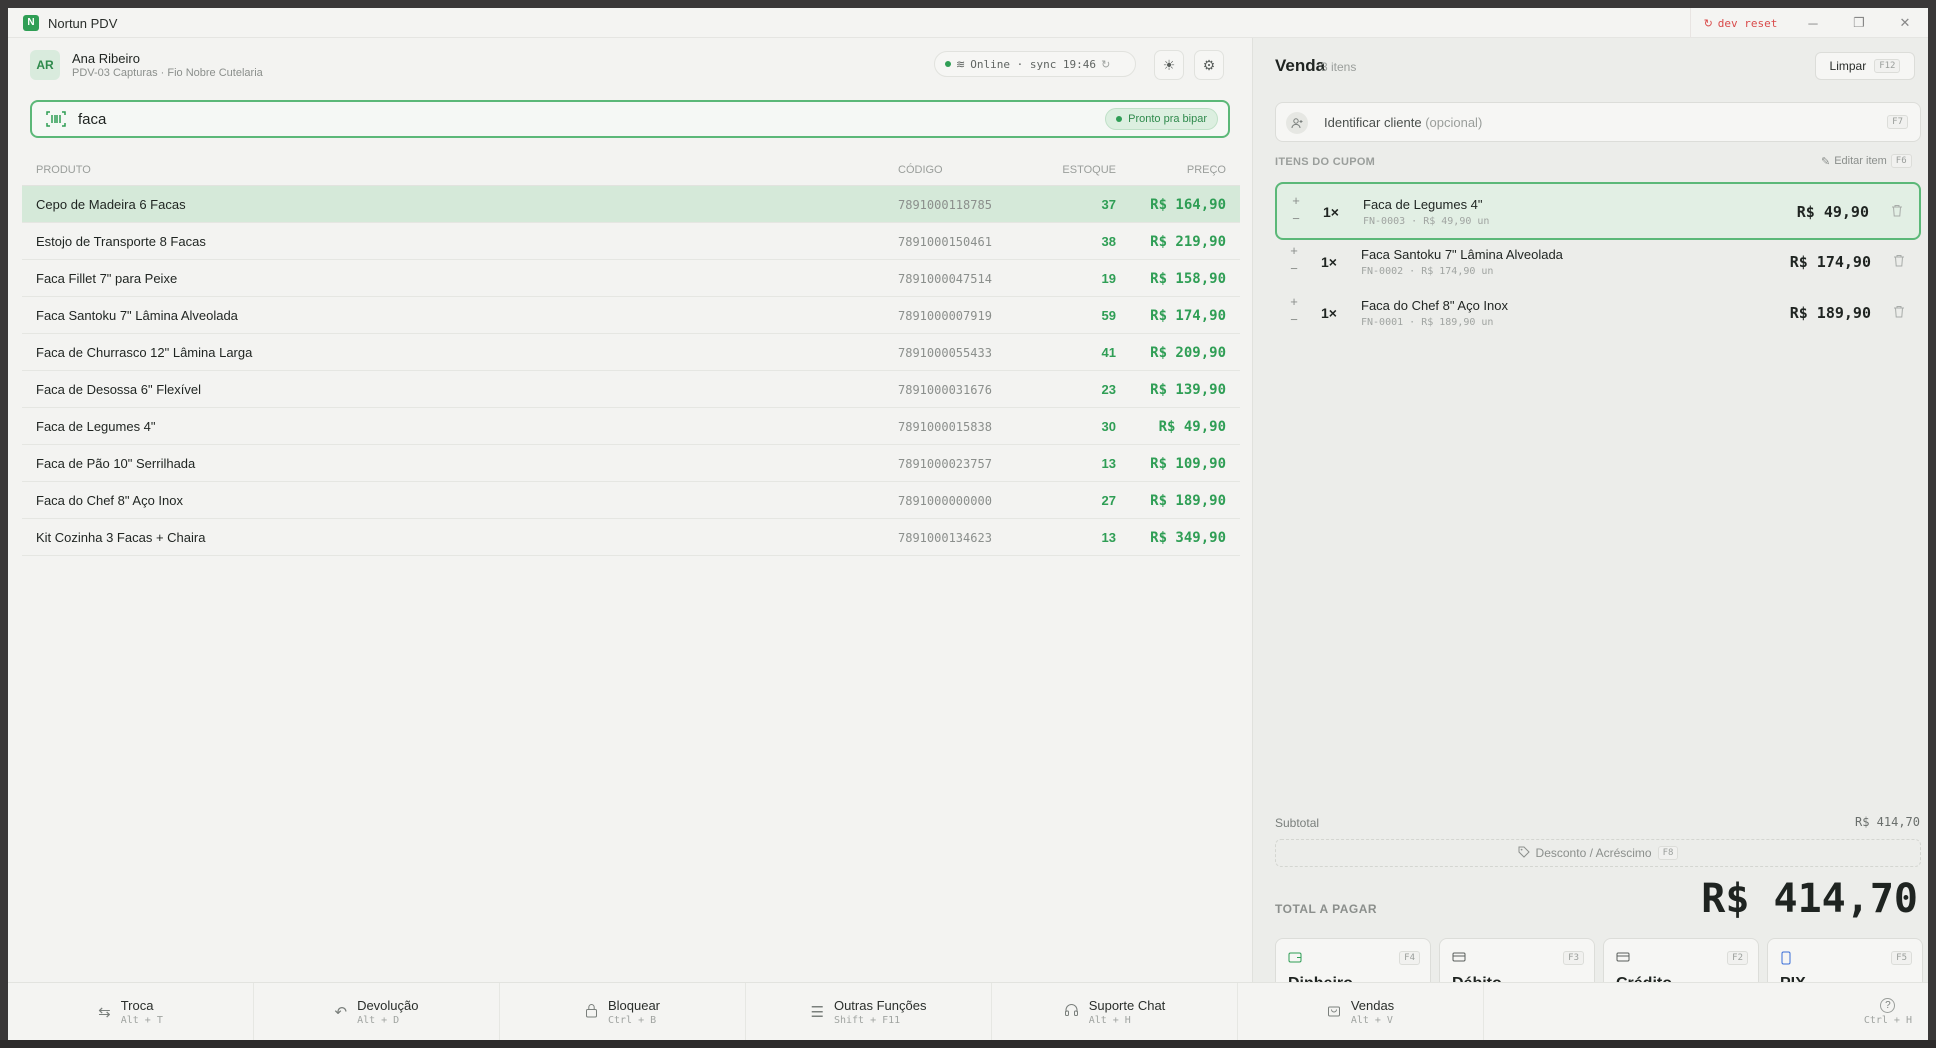 The height and width of the screenshot is (1048, 1936). I want to click on undo-icon: ↶, so click(341, 1012).